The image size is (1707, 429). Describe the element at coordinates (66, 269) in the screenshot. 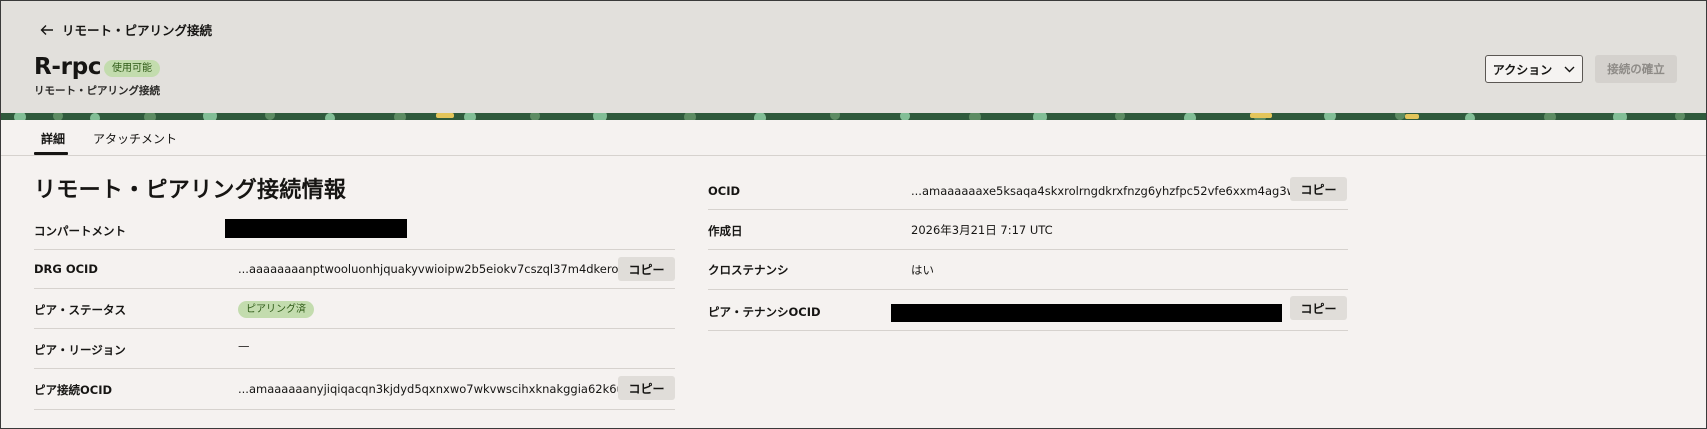

I see `drg-ocid-label: DRG OCID` at that location.